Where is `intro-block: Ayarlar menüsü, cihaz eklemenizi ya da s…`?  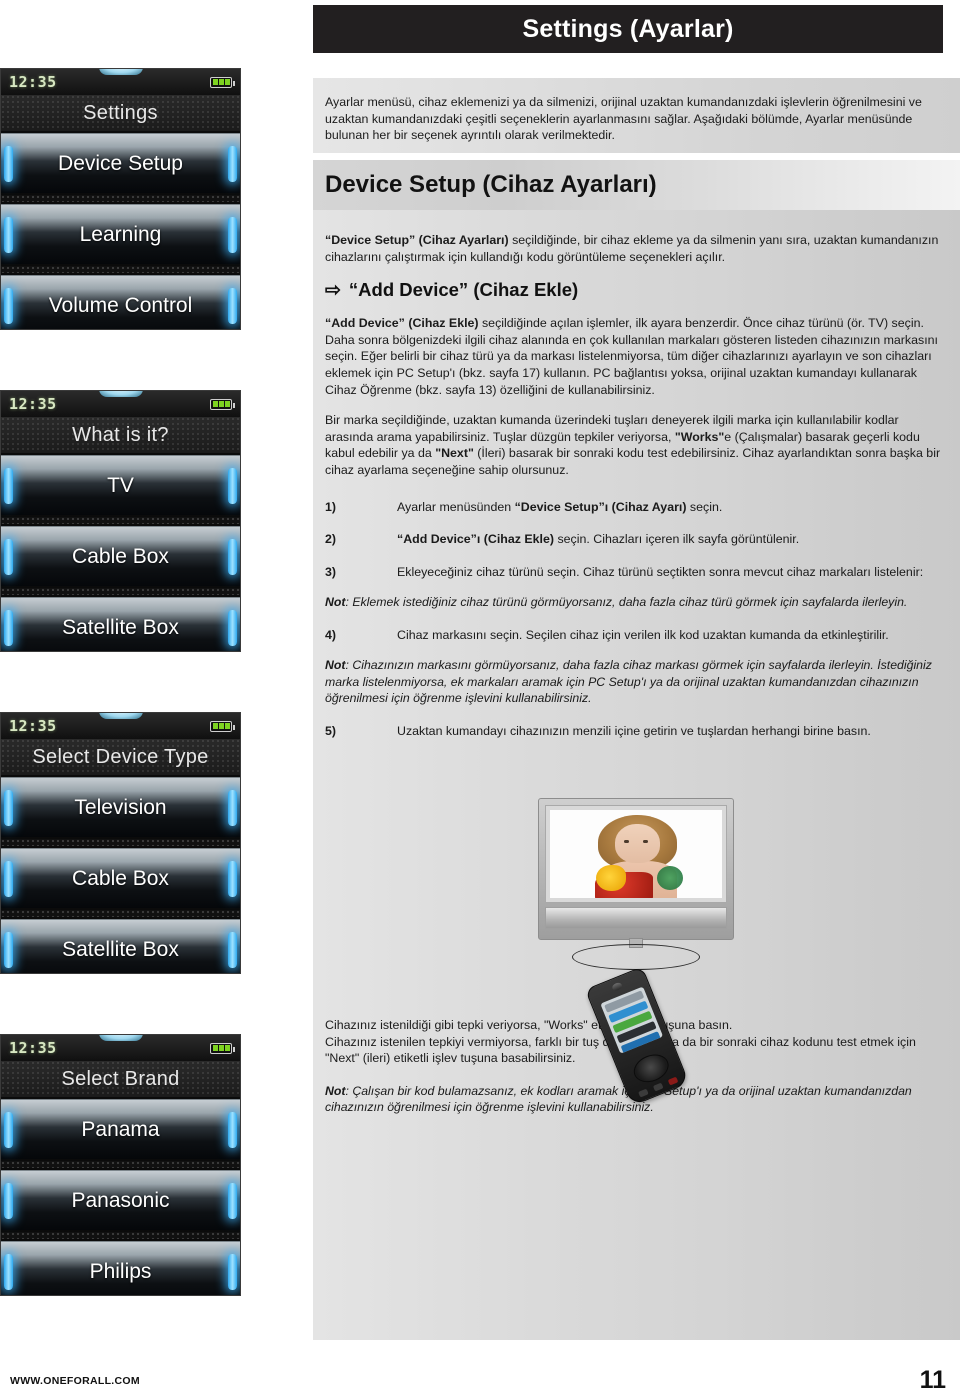
intro-block: Ayarlar menüsü, cihaz eklemenizi ya da s… is located at coordinates (636, 115).